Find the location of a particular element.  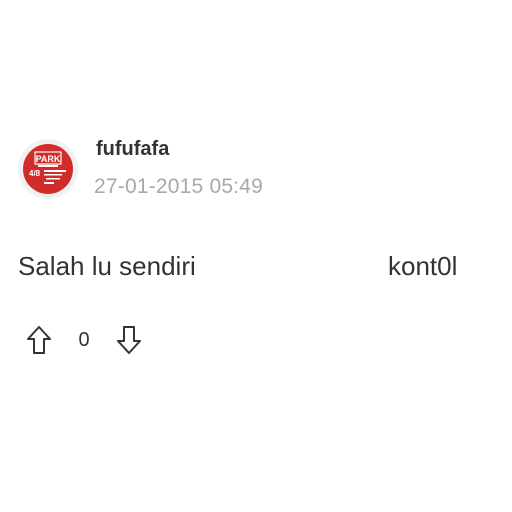

username: fufufafa is located at coordinates (132, 149).